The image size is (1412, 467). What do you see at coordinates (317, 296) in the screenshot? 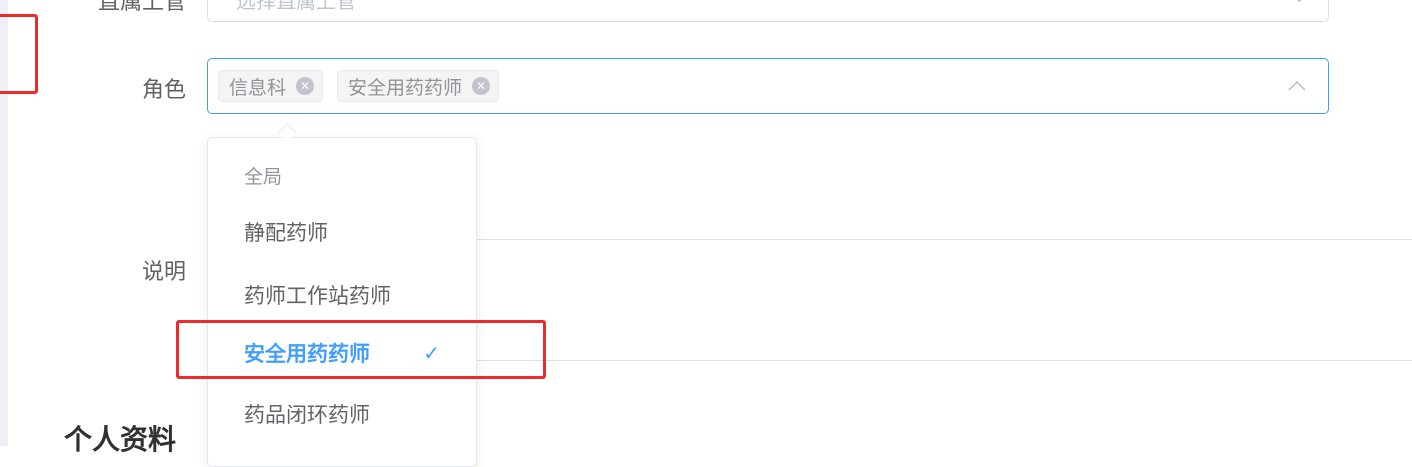
I see `dropdown-option-label: 药师工作站药师` at bounding box center [317, 296].